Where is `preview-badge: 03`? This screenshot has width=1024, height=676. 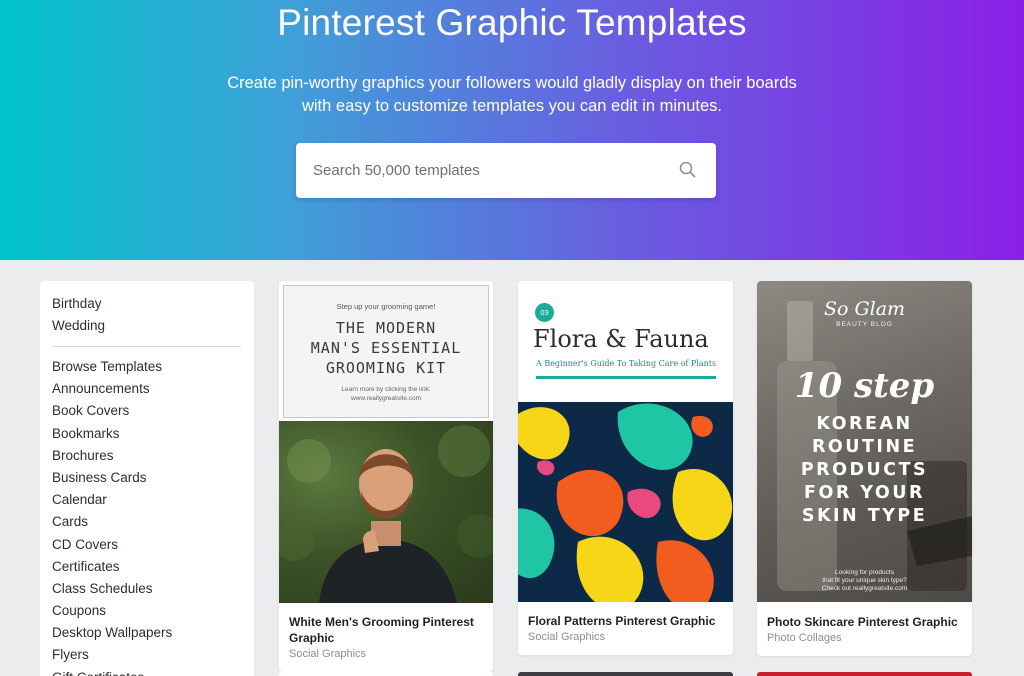 preview-badge: 03 is located at coordinates (544, 312).